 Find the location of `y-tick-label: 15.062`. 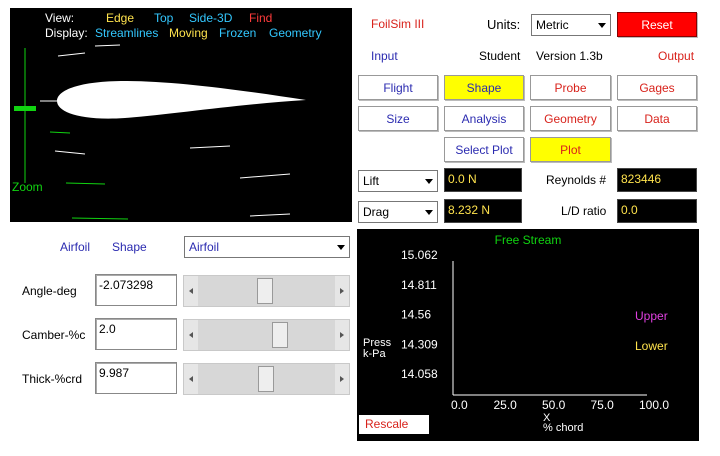

y-tick-label: 15.062 is located at coordinates (419, 255).